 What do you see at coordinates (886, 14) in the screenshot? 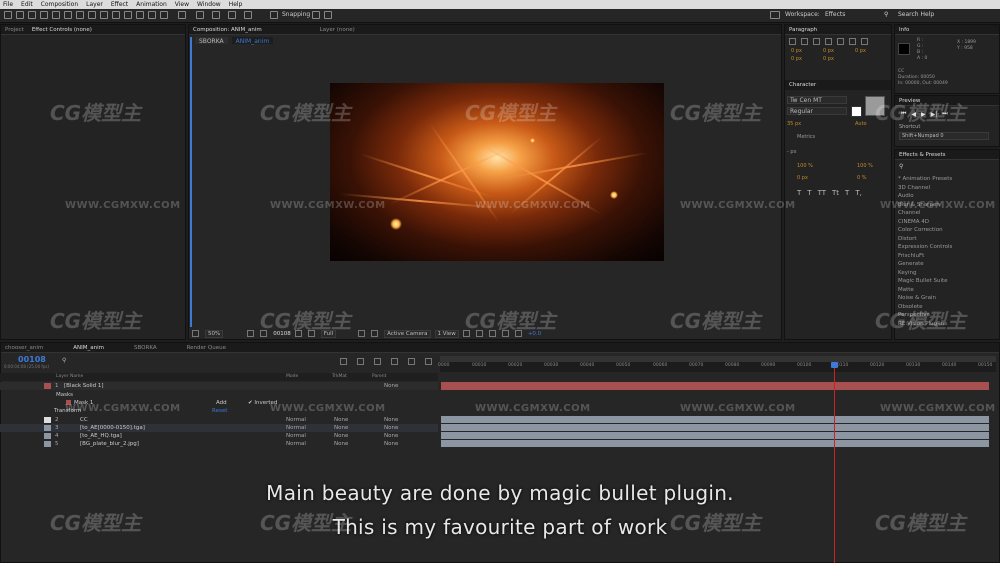
I see `search-icon: ⚲` at bounding box center [886, 14].